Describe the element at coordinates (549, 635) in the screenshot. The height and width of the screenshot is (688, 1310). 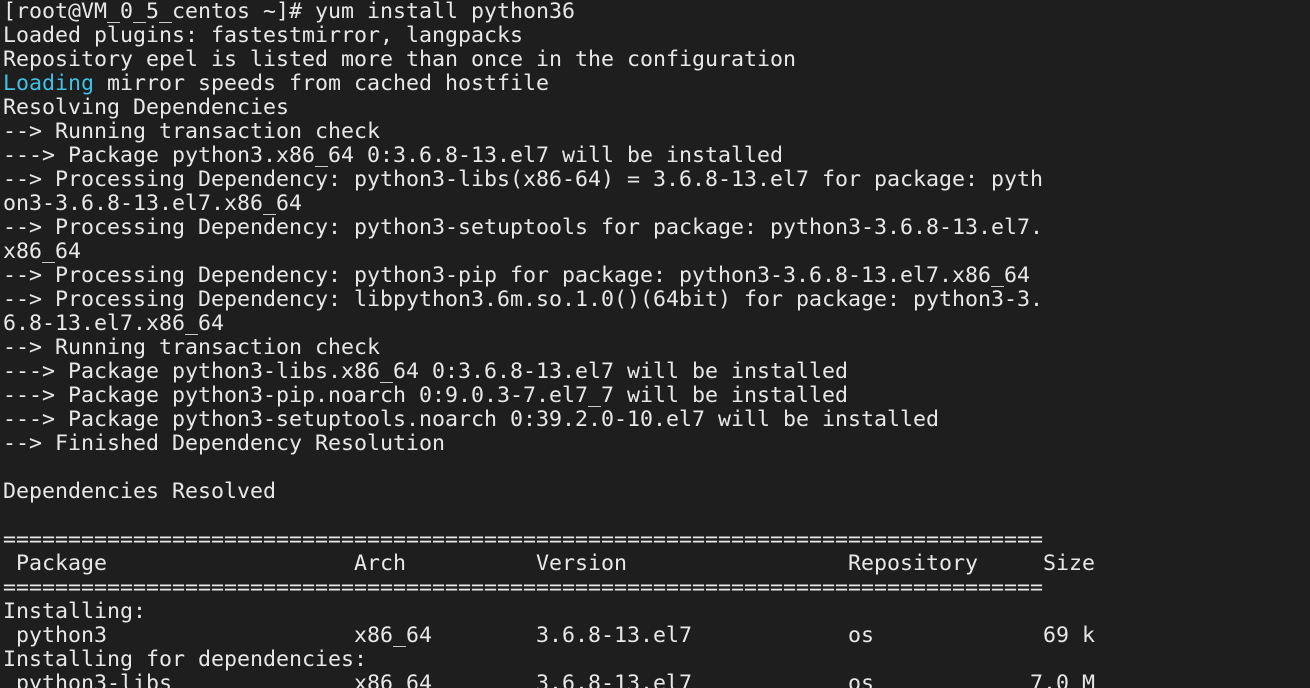
I see `table-row: python3 x86_64 3.6.8-13.el7 os 69 k` at that location.